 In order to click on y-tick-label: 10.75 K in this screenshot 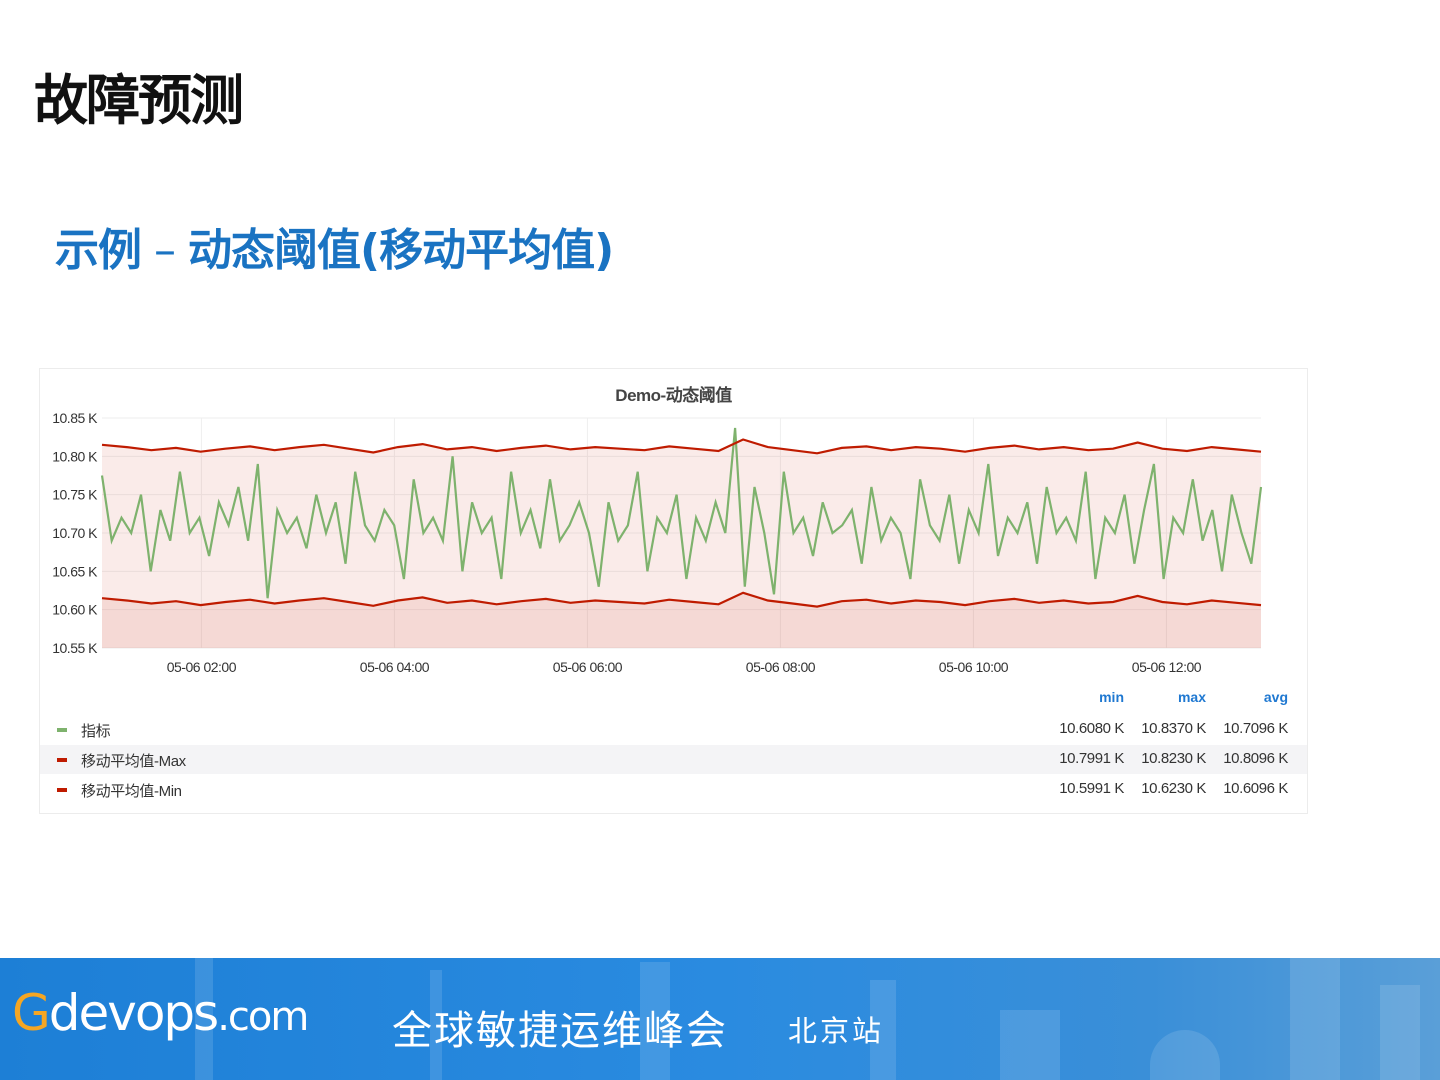, I will do `click(75, 495)`.